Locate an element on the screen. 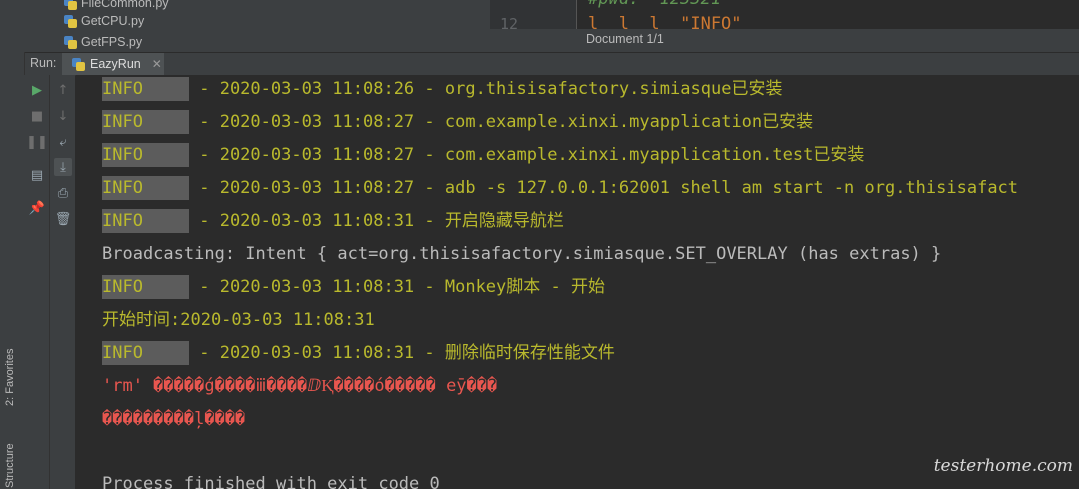 This screenshot has height=489, width=1079. code-line: l l l "INFO" is located at coordinates (665, 21).